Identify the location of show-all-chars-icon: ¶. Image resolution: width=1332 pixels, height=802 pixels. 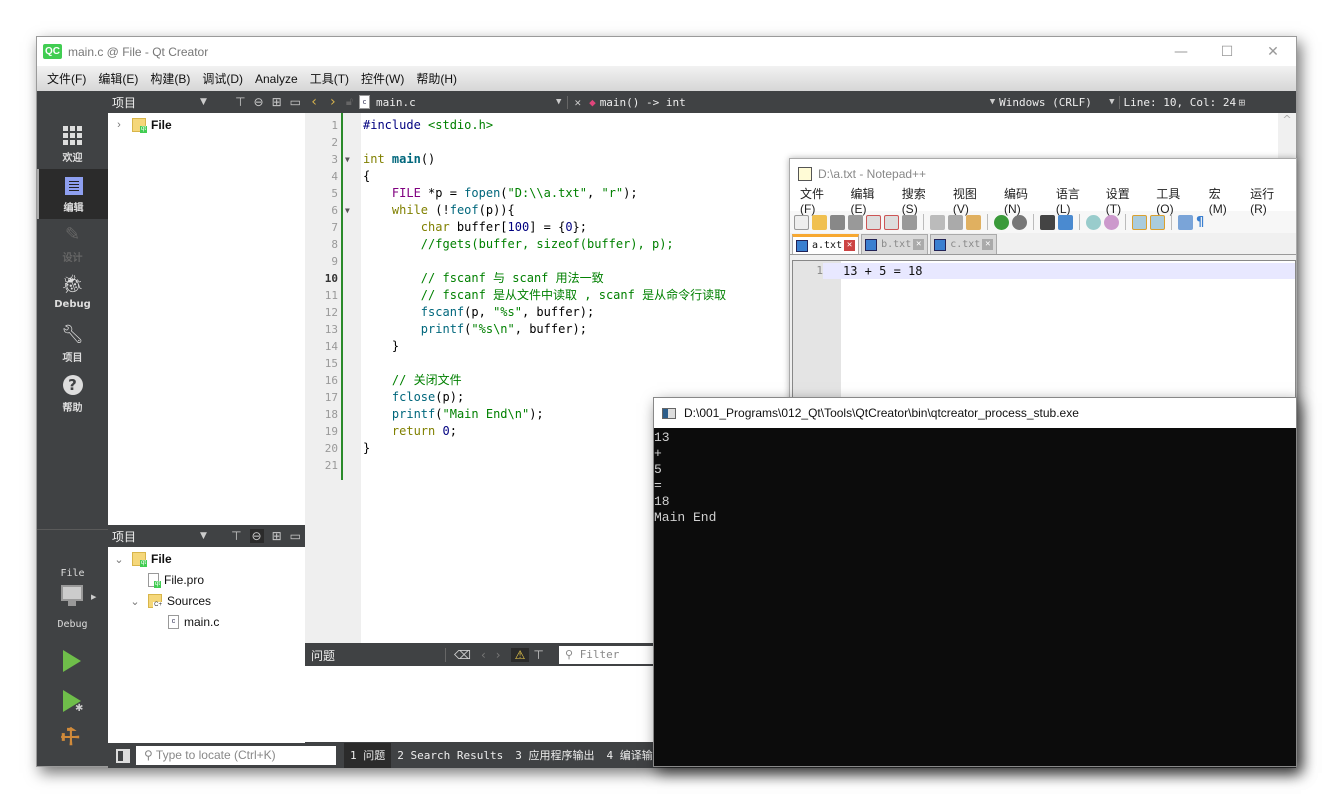
(1200, 222).